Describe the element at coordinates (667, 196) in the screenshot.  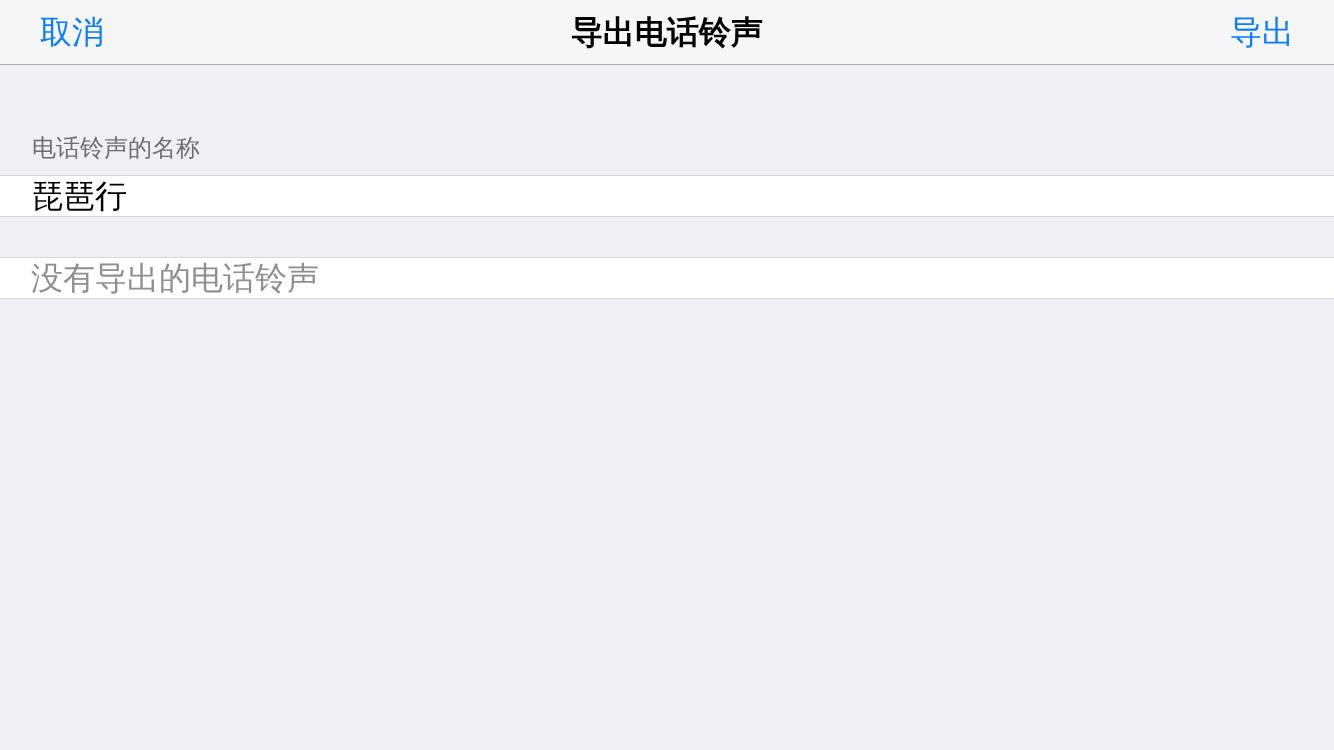
I see `name-field: 琵琶行` at that location.